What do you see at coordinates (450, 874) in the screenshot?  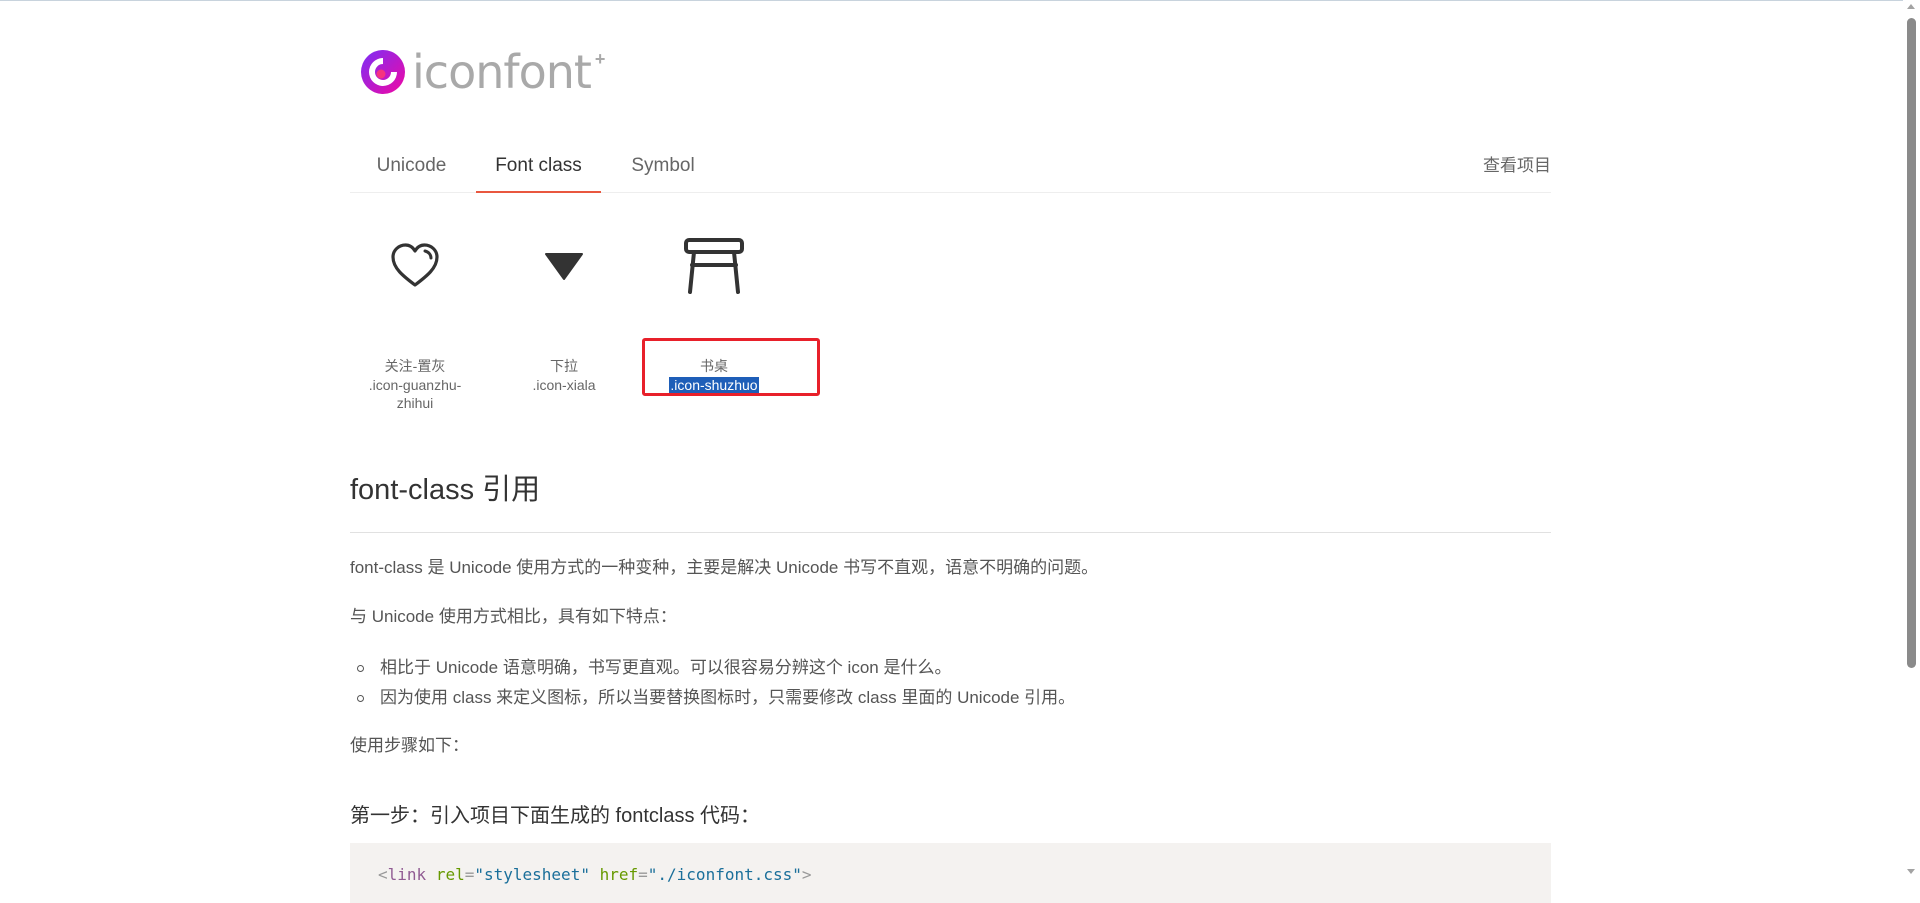 I see `code-token: rel` at bounding box center [450, 874].